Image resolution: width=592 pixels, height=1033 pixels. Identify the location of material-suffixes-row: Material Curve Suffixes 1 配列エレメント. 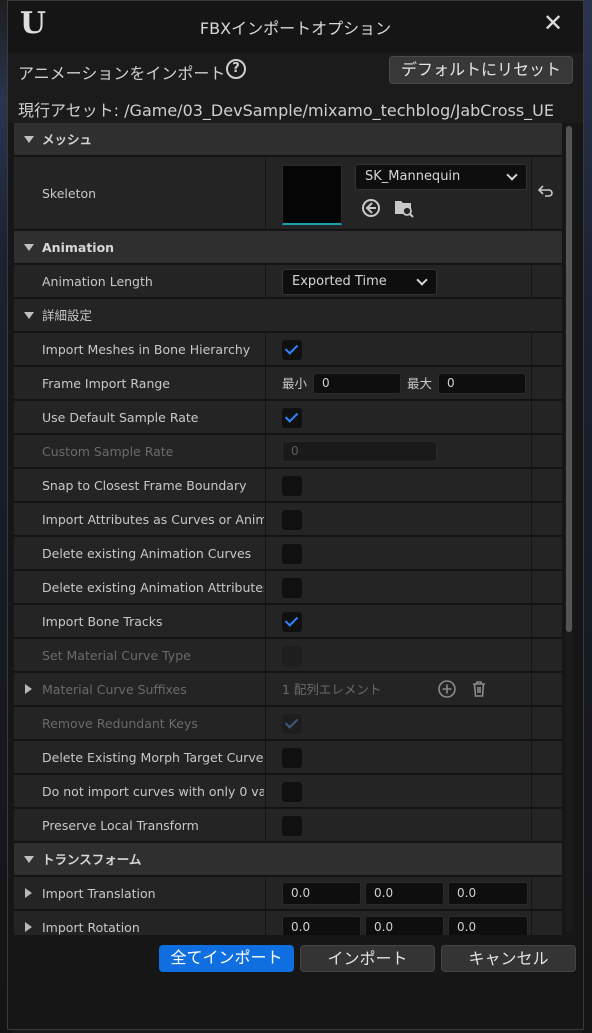
(288, 689).